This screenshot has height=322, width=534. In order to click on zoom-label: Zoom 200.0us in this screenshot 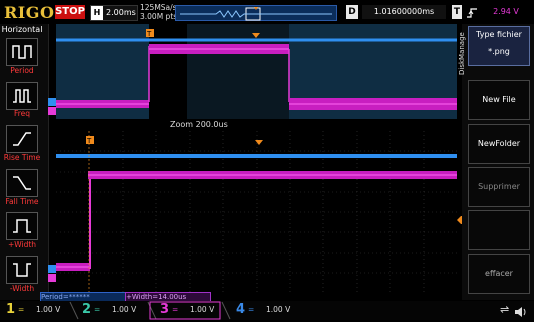, I will do `click(199, 124)`.